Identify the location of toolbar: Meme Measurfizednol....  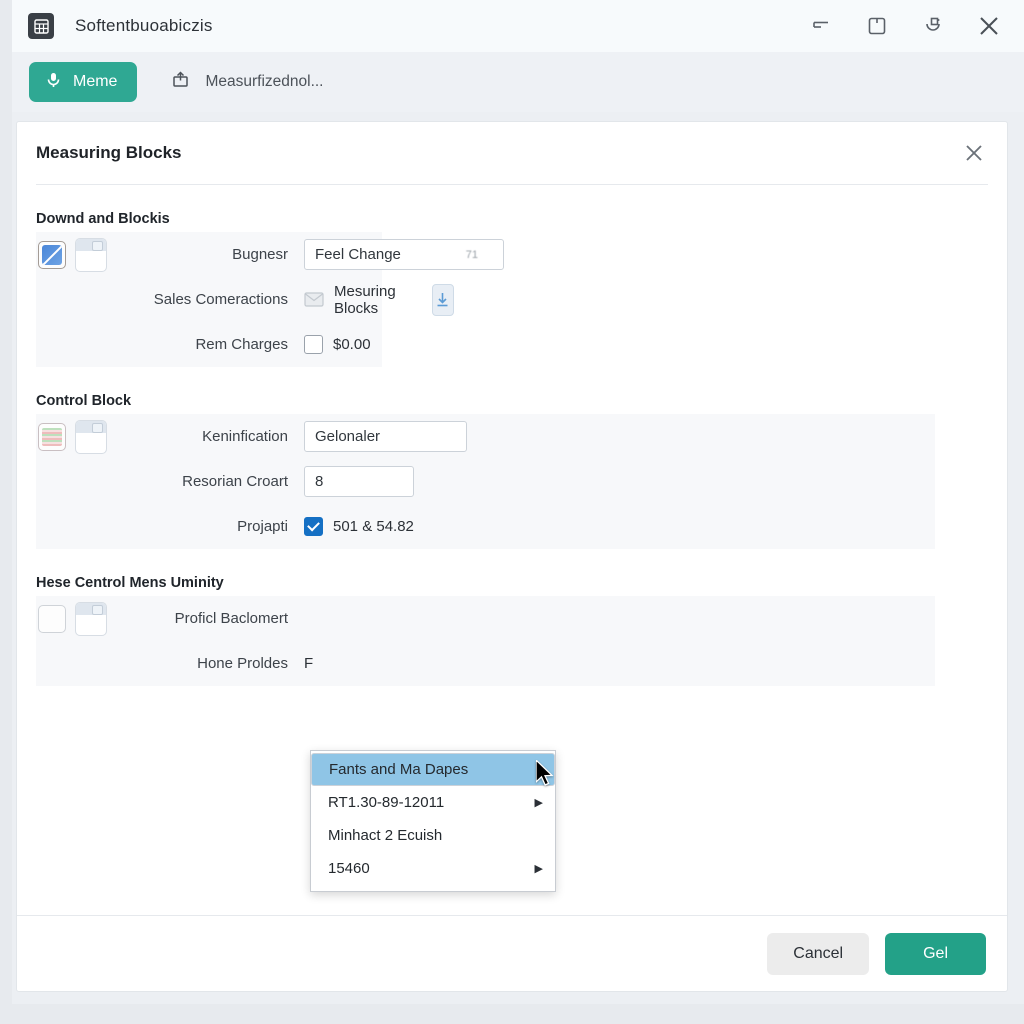
(518, 82).